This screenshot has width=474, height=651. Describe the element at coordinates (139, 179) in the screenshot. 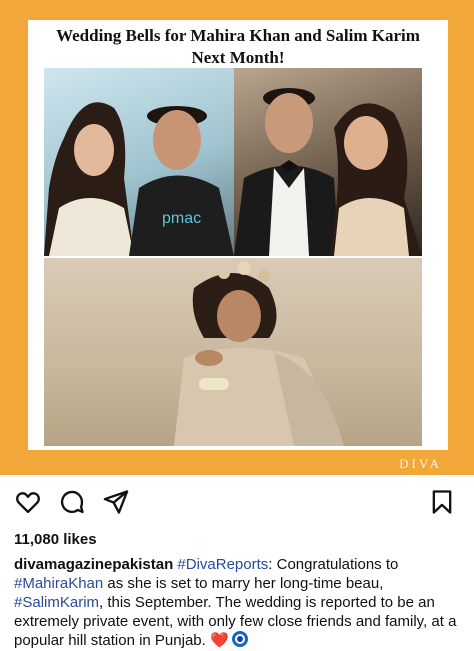

I see `couple-photo-event-illustration: pmac` at that location.